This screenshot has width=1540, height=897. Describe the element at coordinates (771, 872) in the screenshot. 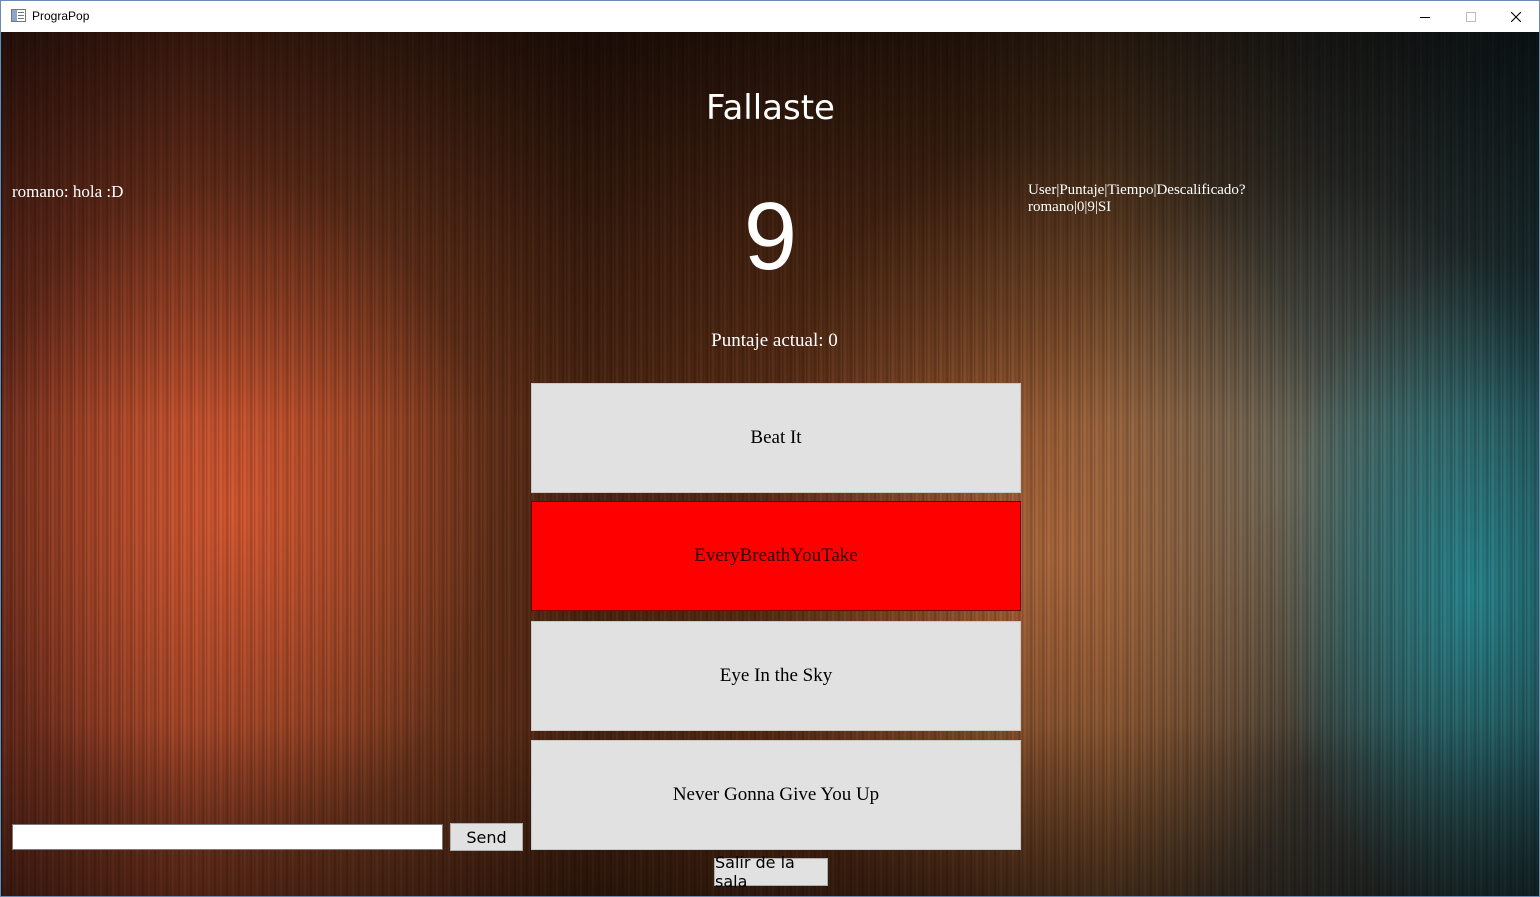

I see `leave-room-button: Salir de la sala` at that location.